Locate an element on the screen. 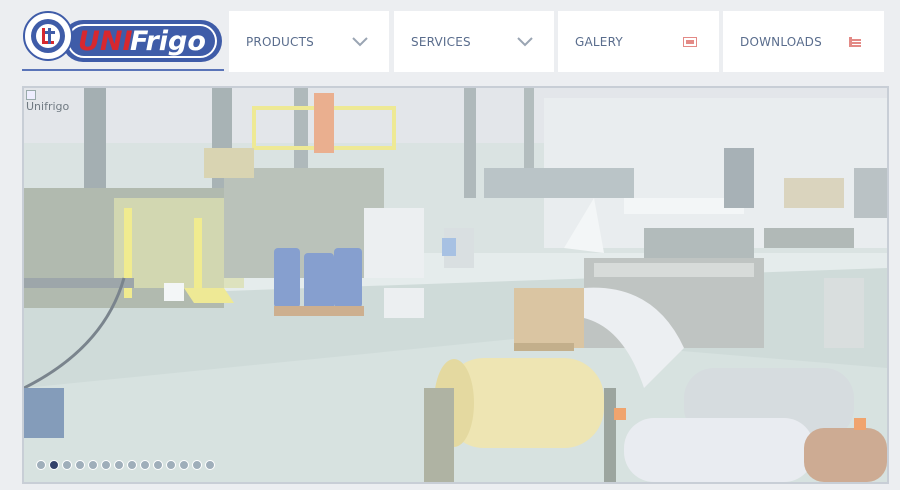 The width and height of the screenshot is (900, 490). nav-downloads: DOWNLOADS is located at coordinates (803, 41).